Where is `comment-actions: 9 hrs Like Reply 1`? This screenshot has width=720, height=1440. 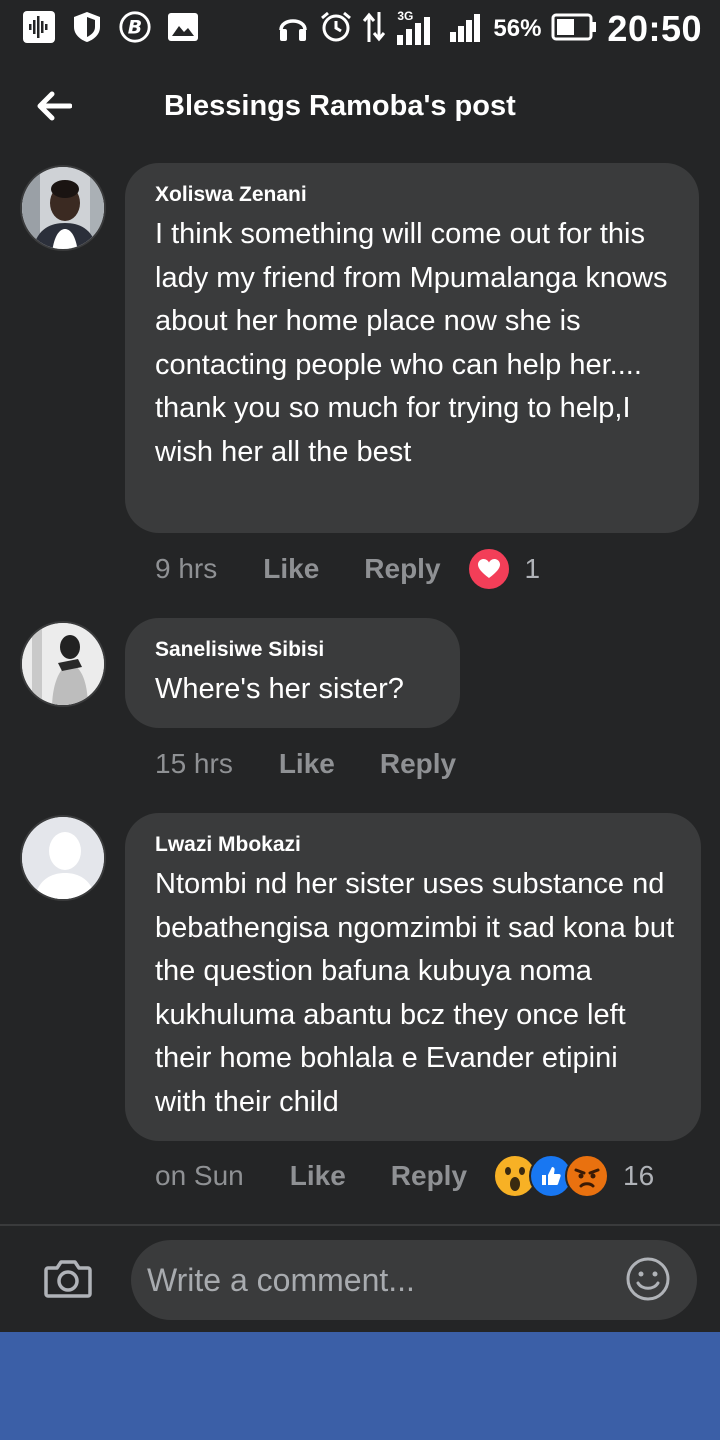
comment-actions: 9 hrs Like Reply 1 is located at coordinates (347, 569).